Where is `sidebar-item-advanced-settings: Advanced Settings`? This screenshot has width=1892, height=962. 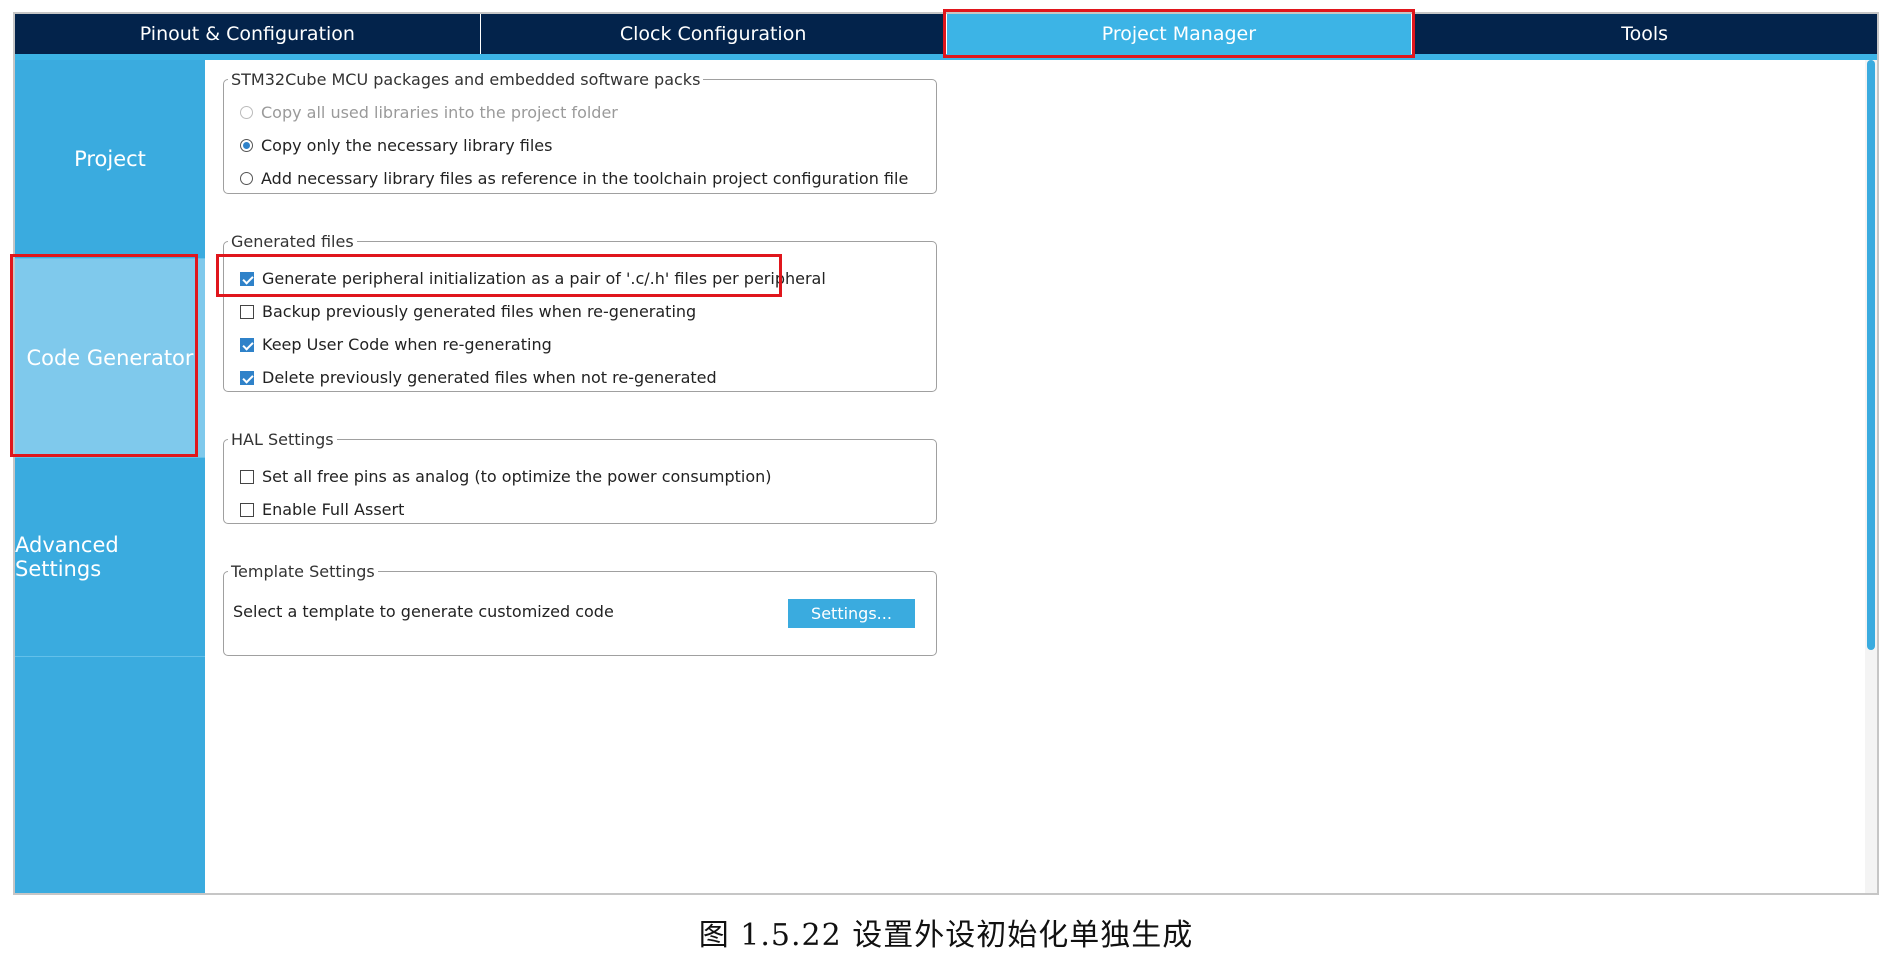 sidebar-item-advanced-settings: Advanced Settings is located at coordinates (110, 557).